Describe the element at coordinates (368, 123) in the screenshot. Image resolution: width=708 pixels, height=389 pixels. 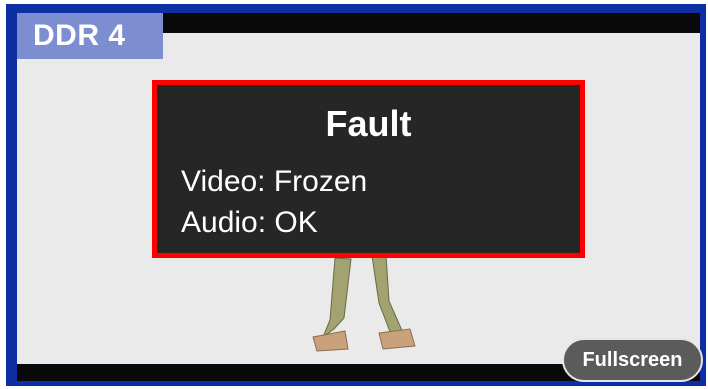
I see `fault-title: Fault` at that location.